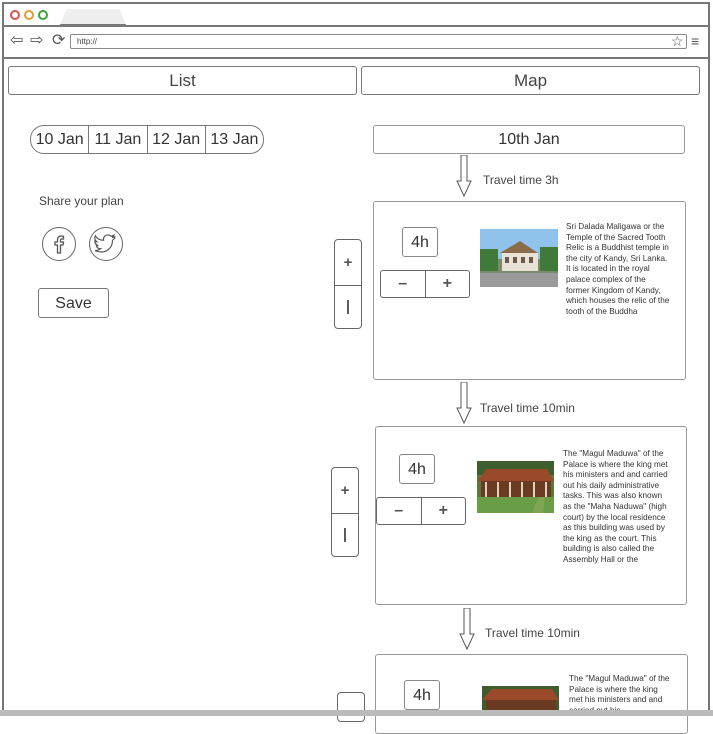 The height and width of the screenshot is (734, 713). I want to click on menu-icon: ≡, so click(695, 41).